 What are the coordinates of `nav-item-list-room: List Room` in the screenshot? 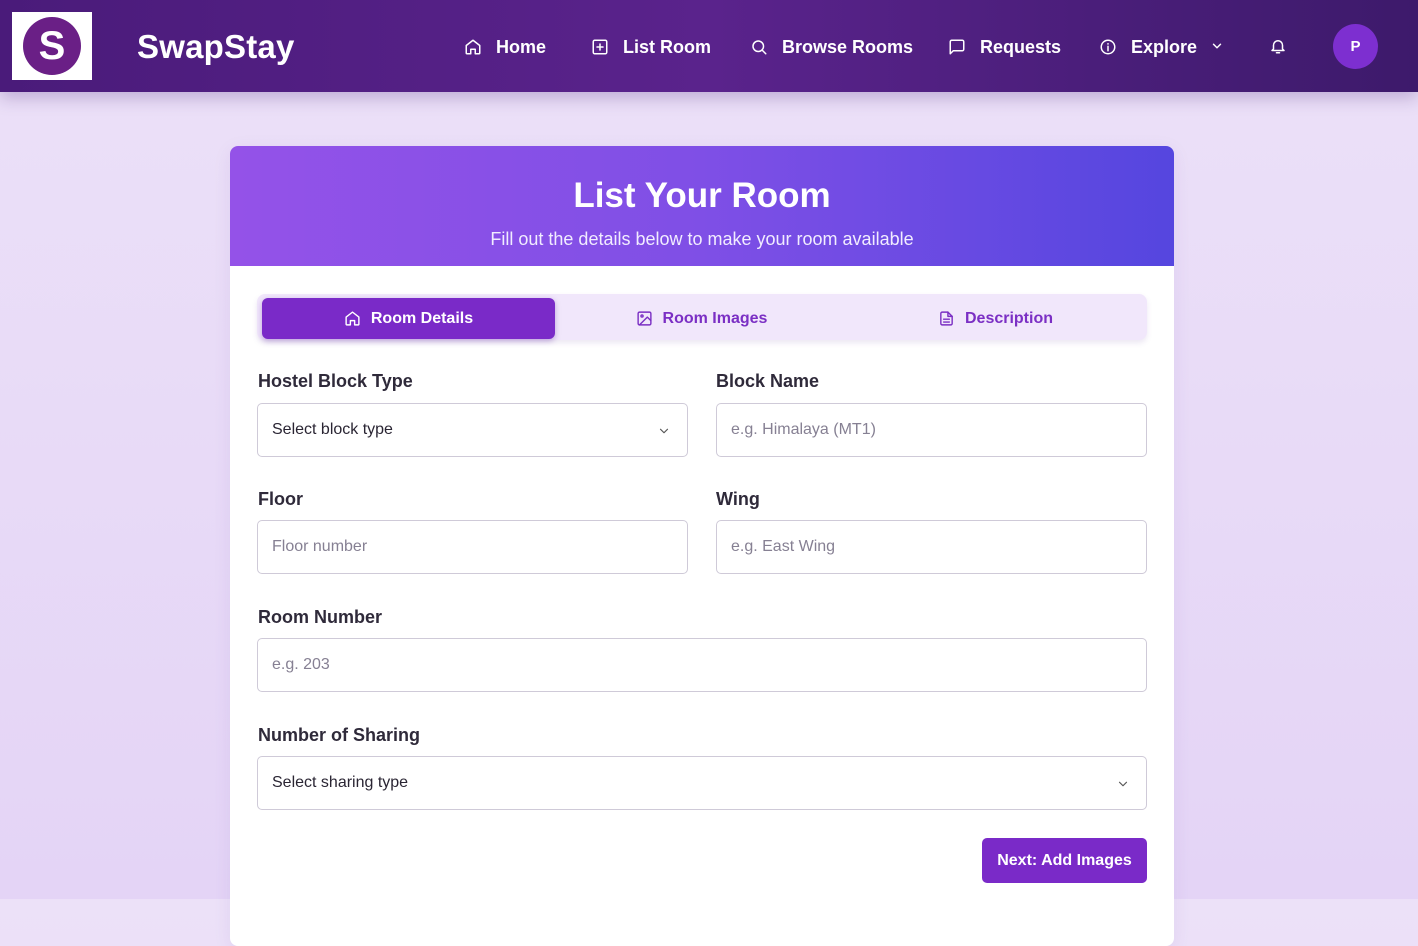 It's located at (651, 47).